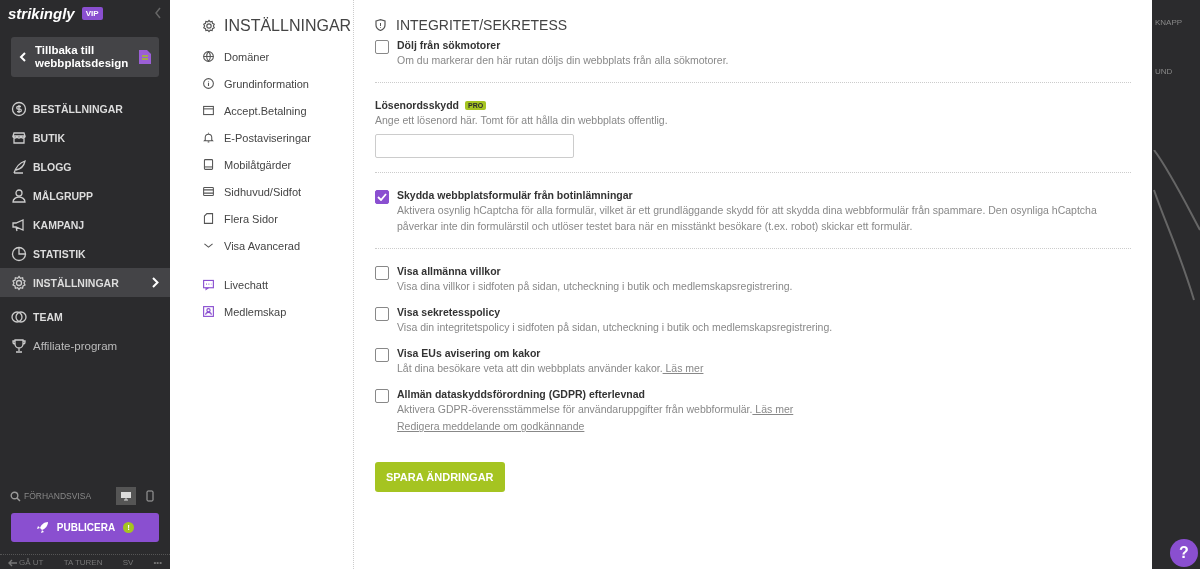  Describe the element at coordinates (85, 527) in the screenshot. I see `publish-button: PUBLICERA !` at that location.